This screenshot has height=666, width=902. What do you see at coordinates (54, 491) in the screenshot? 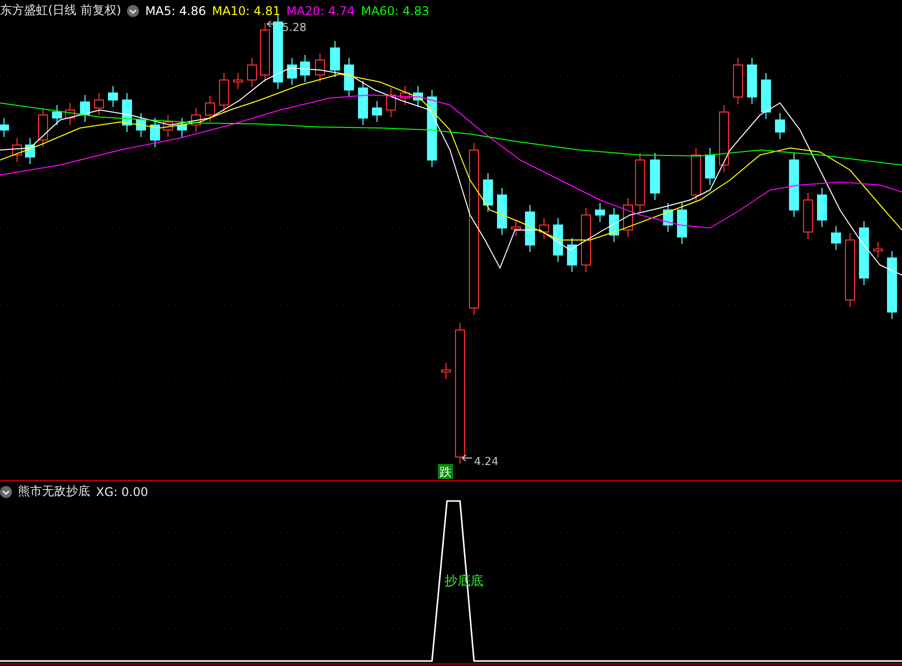
I see `indicator-title: 熊市无敌抄底` at bounding box center [54, 491].